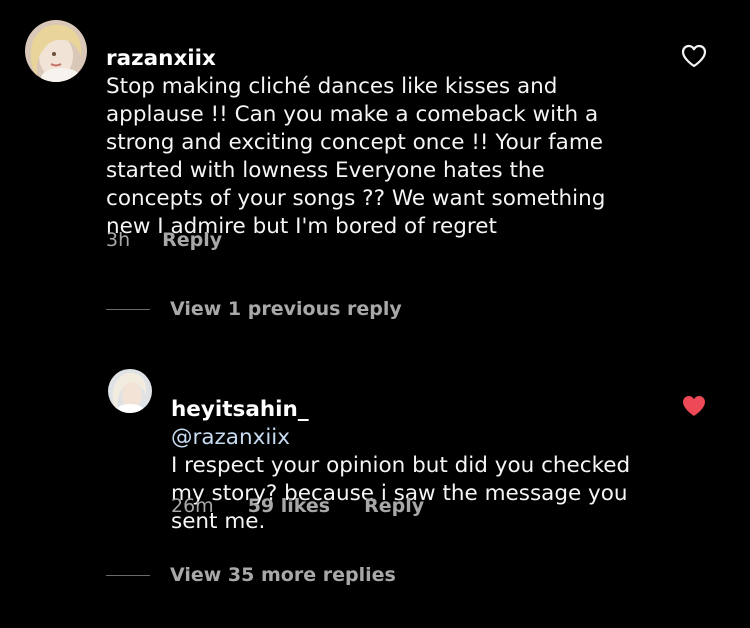 Image resolution: width=750 pixels, height=628 pixels. What do you see at coordinates (289, 506) in the screenshot?
I see `reply-likes-count: 59 likes` at bounding box center [289, 506].